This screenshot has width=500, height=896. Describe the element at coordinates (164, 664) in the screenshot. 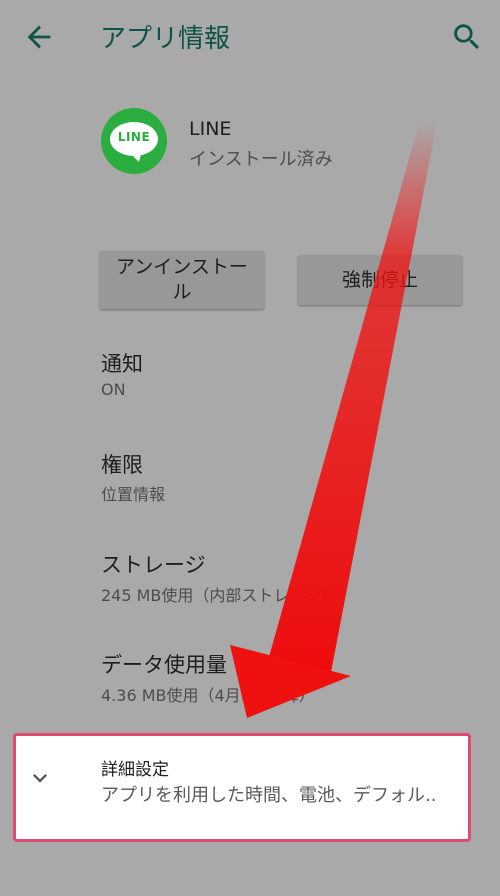

I see `data-usage-item-title: データ使用量` at that location.